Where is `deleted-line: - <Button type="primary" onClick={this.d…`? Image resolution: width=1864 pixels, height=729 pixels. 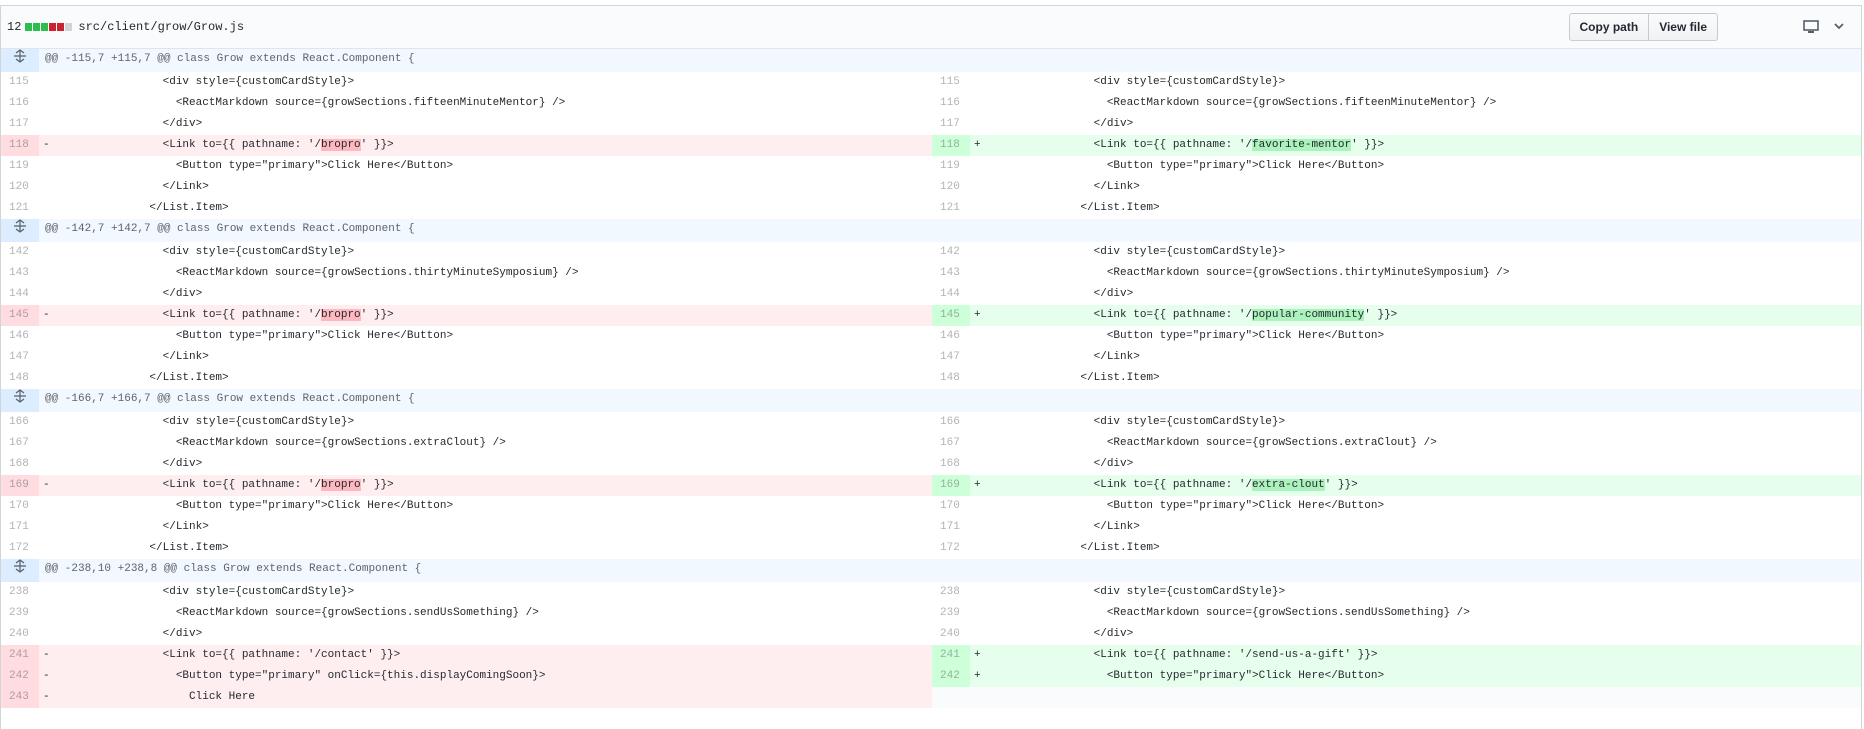 deleted-line: - <Button type="primary" onClick={this.d… is located at coordinates (485, 676).